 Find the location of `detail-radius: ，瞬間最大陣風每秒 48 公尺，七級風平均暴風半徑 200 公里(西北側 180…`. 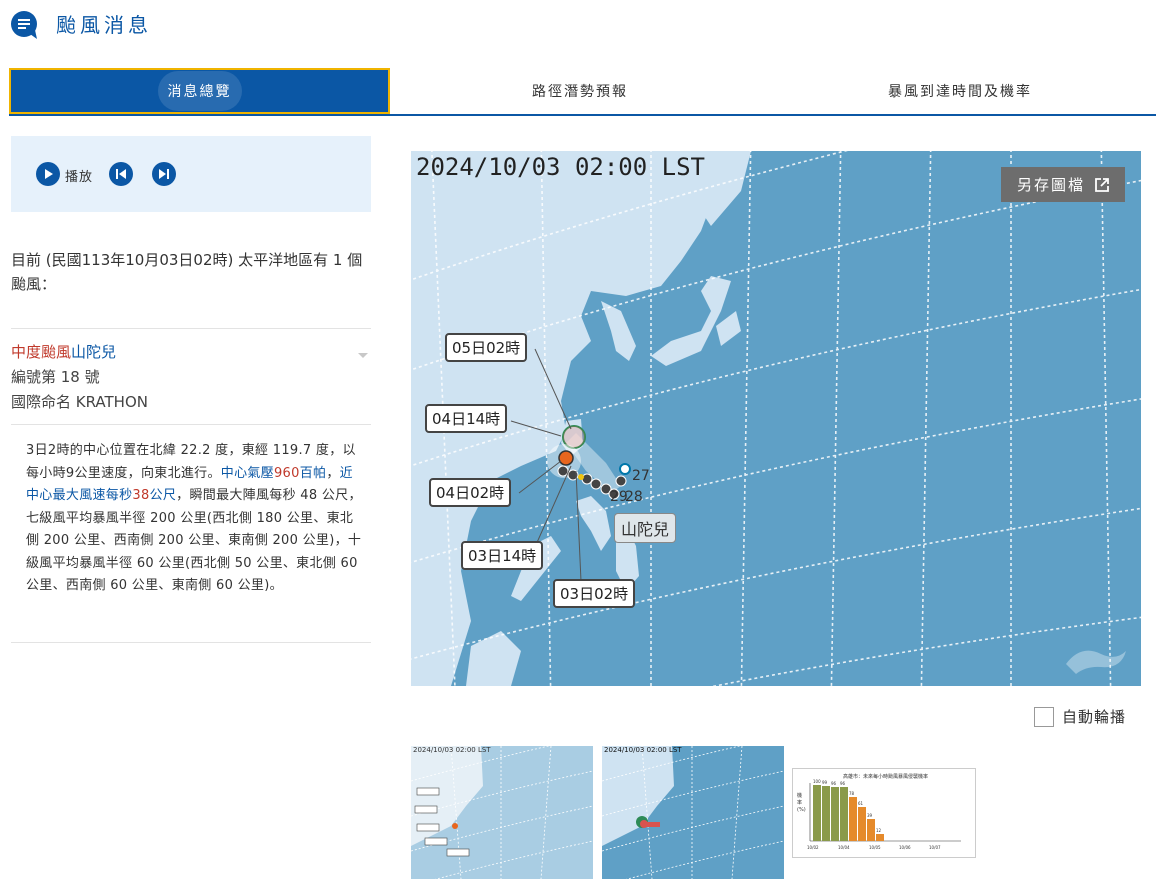

detail-radius: ，瞬間最大陣風每秒 48 公尺，七級風平均暴風半徑 200 公里(西北側 180… is located at coordinates (194, 540).